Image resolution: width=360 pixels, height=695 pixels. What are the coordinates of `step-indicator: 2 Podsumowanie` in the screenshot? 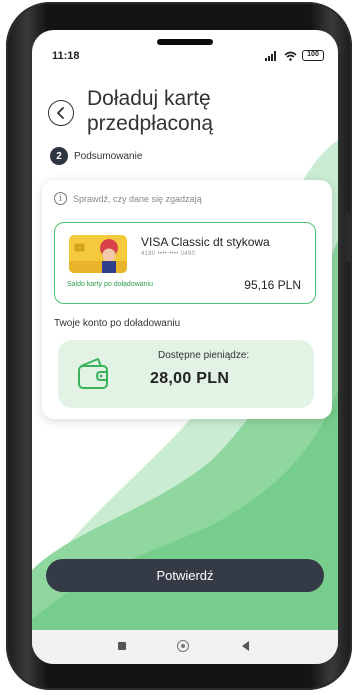 It's located at (96, 156).